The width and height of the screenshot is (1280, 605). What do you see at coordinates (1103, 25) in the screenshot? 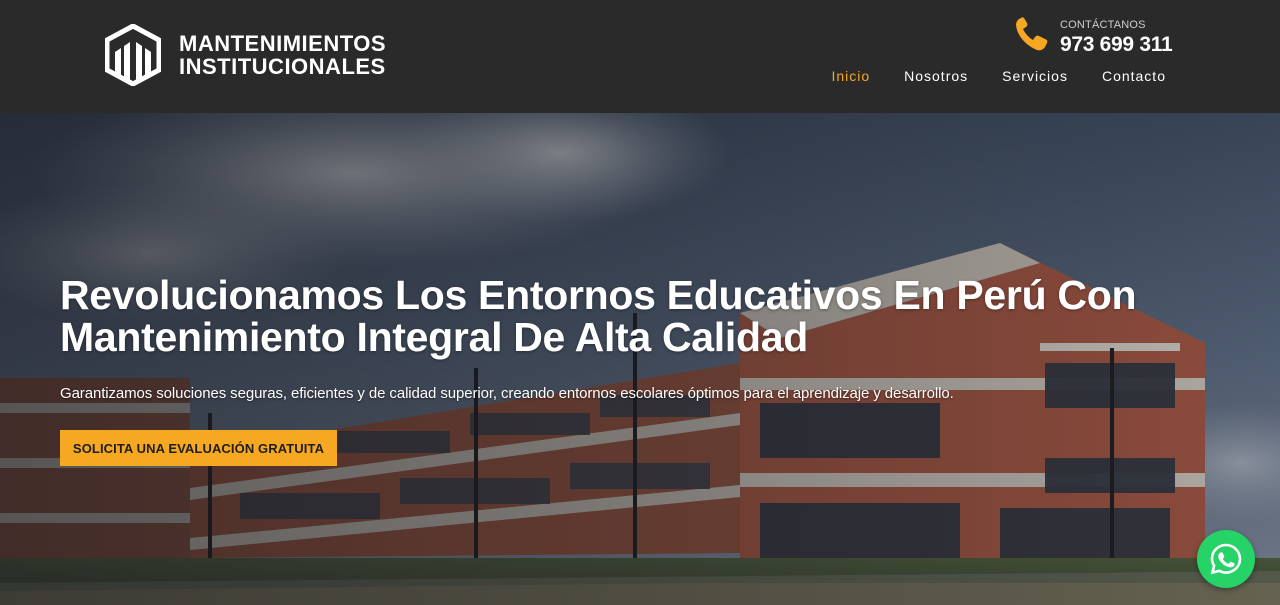
I see `contact-label: CONTÁCTANOS` at bounding box center [1103, 25].